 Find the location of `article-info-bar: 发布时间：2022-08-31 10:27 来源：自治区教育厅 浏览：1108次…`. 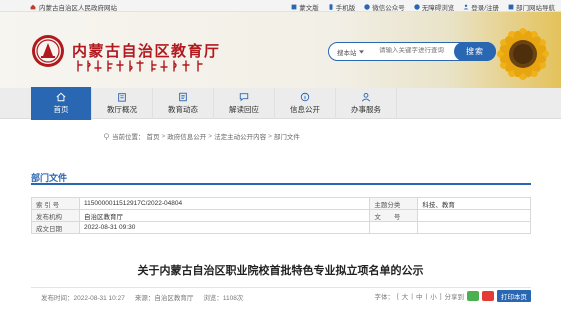

article-info-bar: 发布时间：2022-08-31 10:27 来源：自治区教育厅 浏览：1108次… is located at coordinates (281, 294).